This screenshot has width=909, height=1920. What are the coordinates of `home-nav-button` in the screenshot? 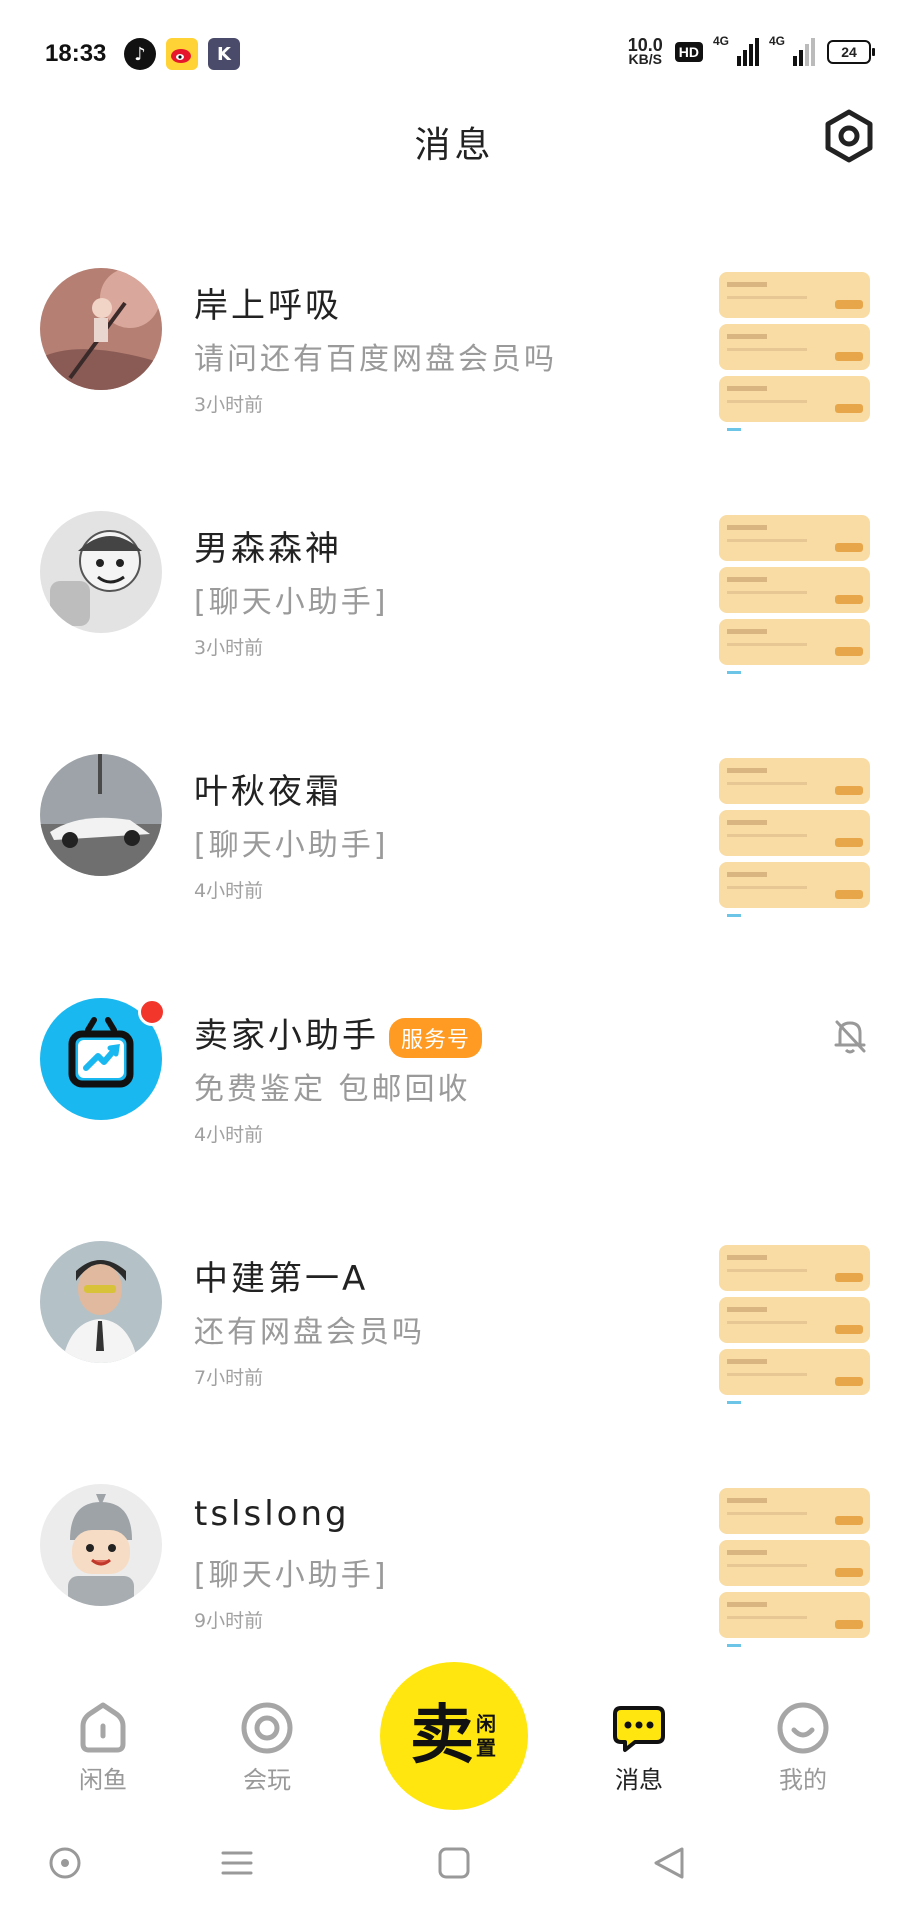 It's located at (454, 1865).